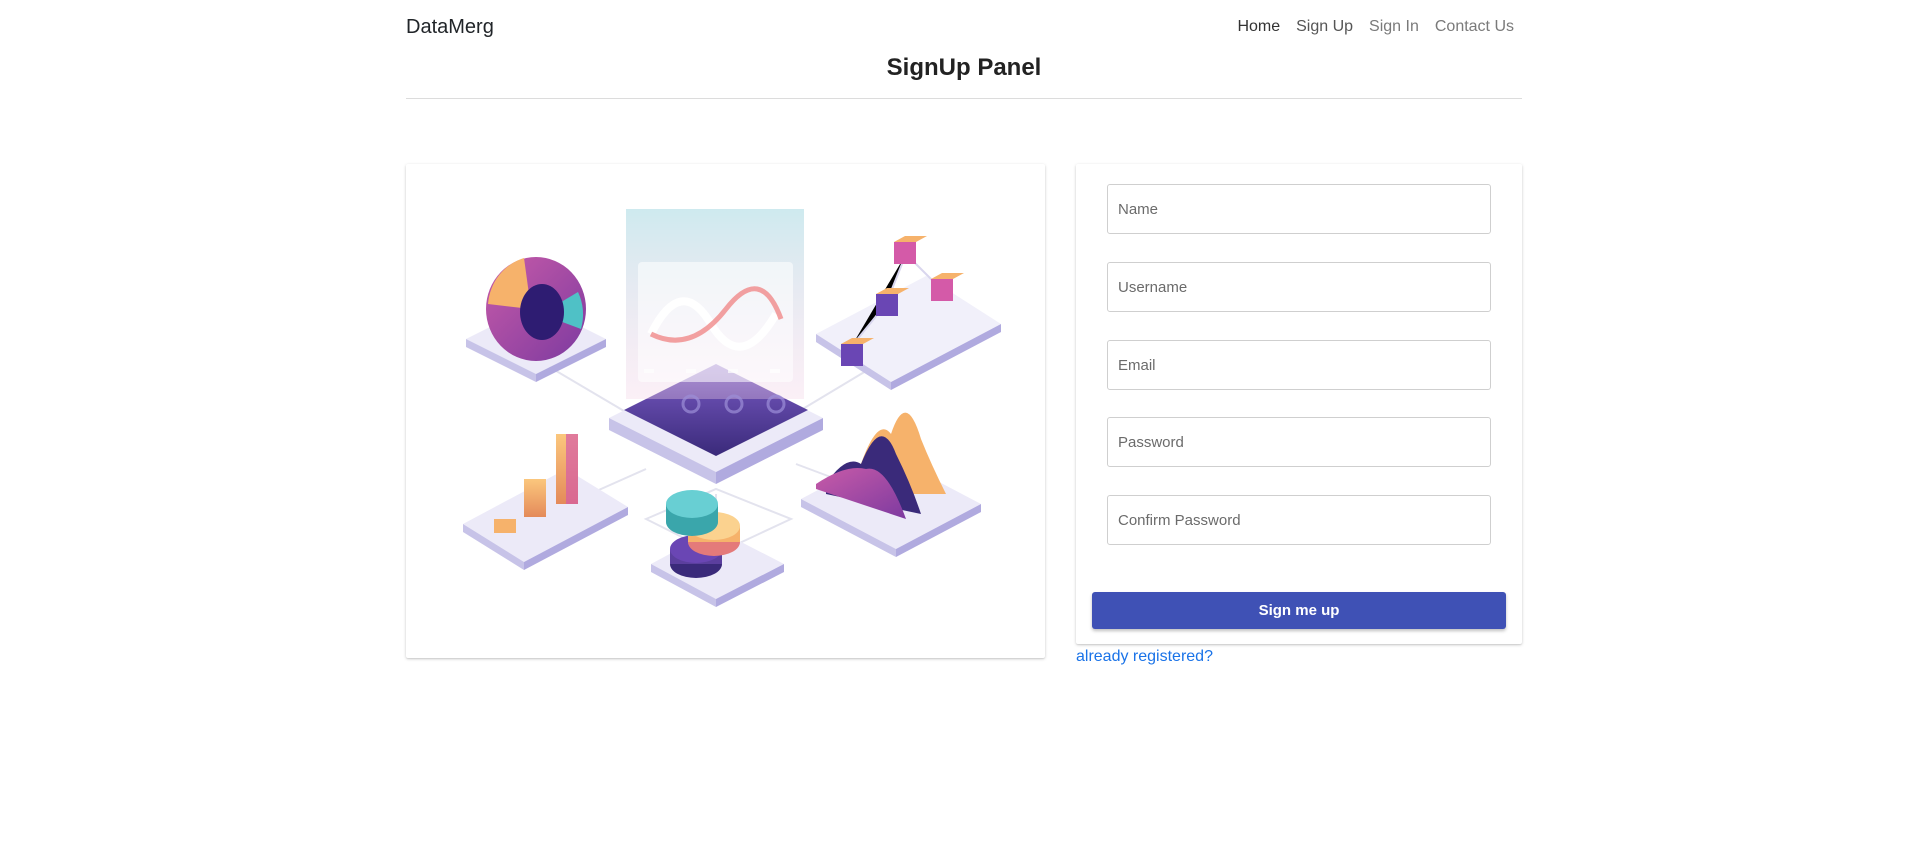 The width and height of the screenshot is (1919, 865). What do you see at coordinates (716, 346) in the screenshot?
I see `central-dashboard-icon` at bounding box center [716, 346].